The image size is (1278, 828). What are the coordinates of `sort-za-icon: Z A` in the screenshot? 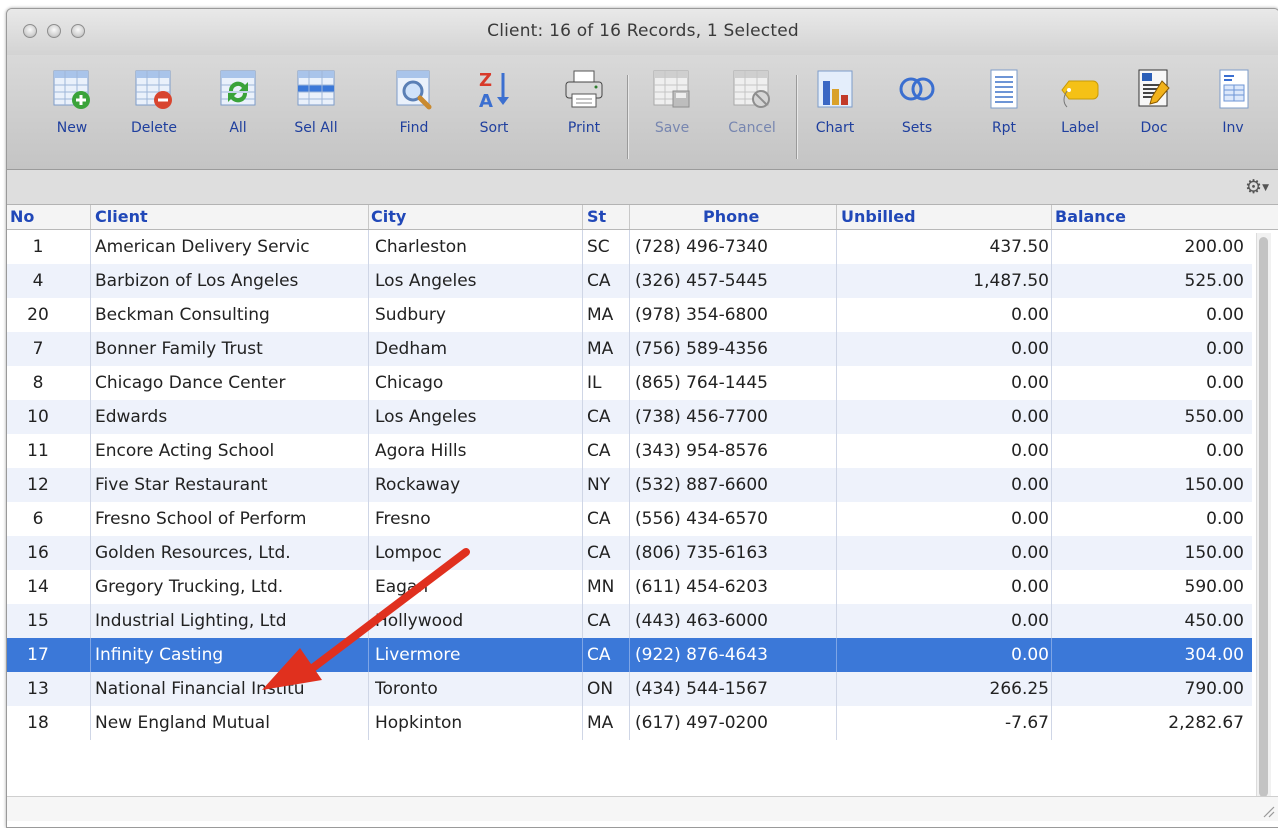 It's located at (494, 90).